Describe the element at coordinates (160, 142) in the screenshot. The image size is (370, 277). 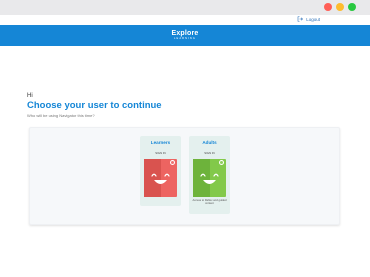
I see `learners-card-title: Learners` at that location.